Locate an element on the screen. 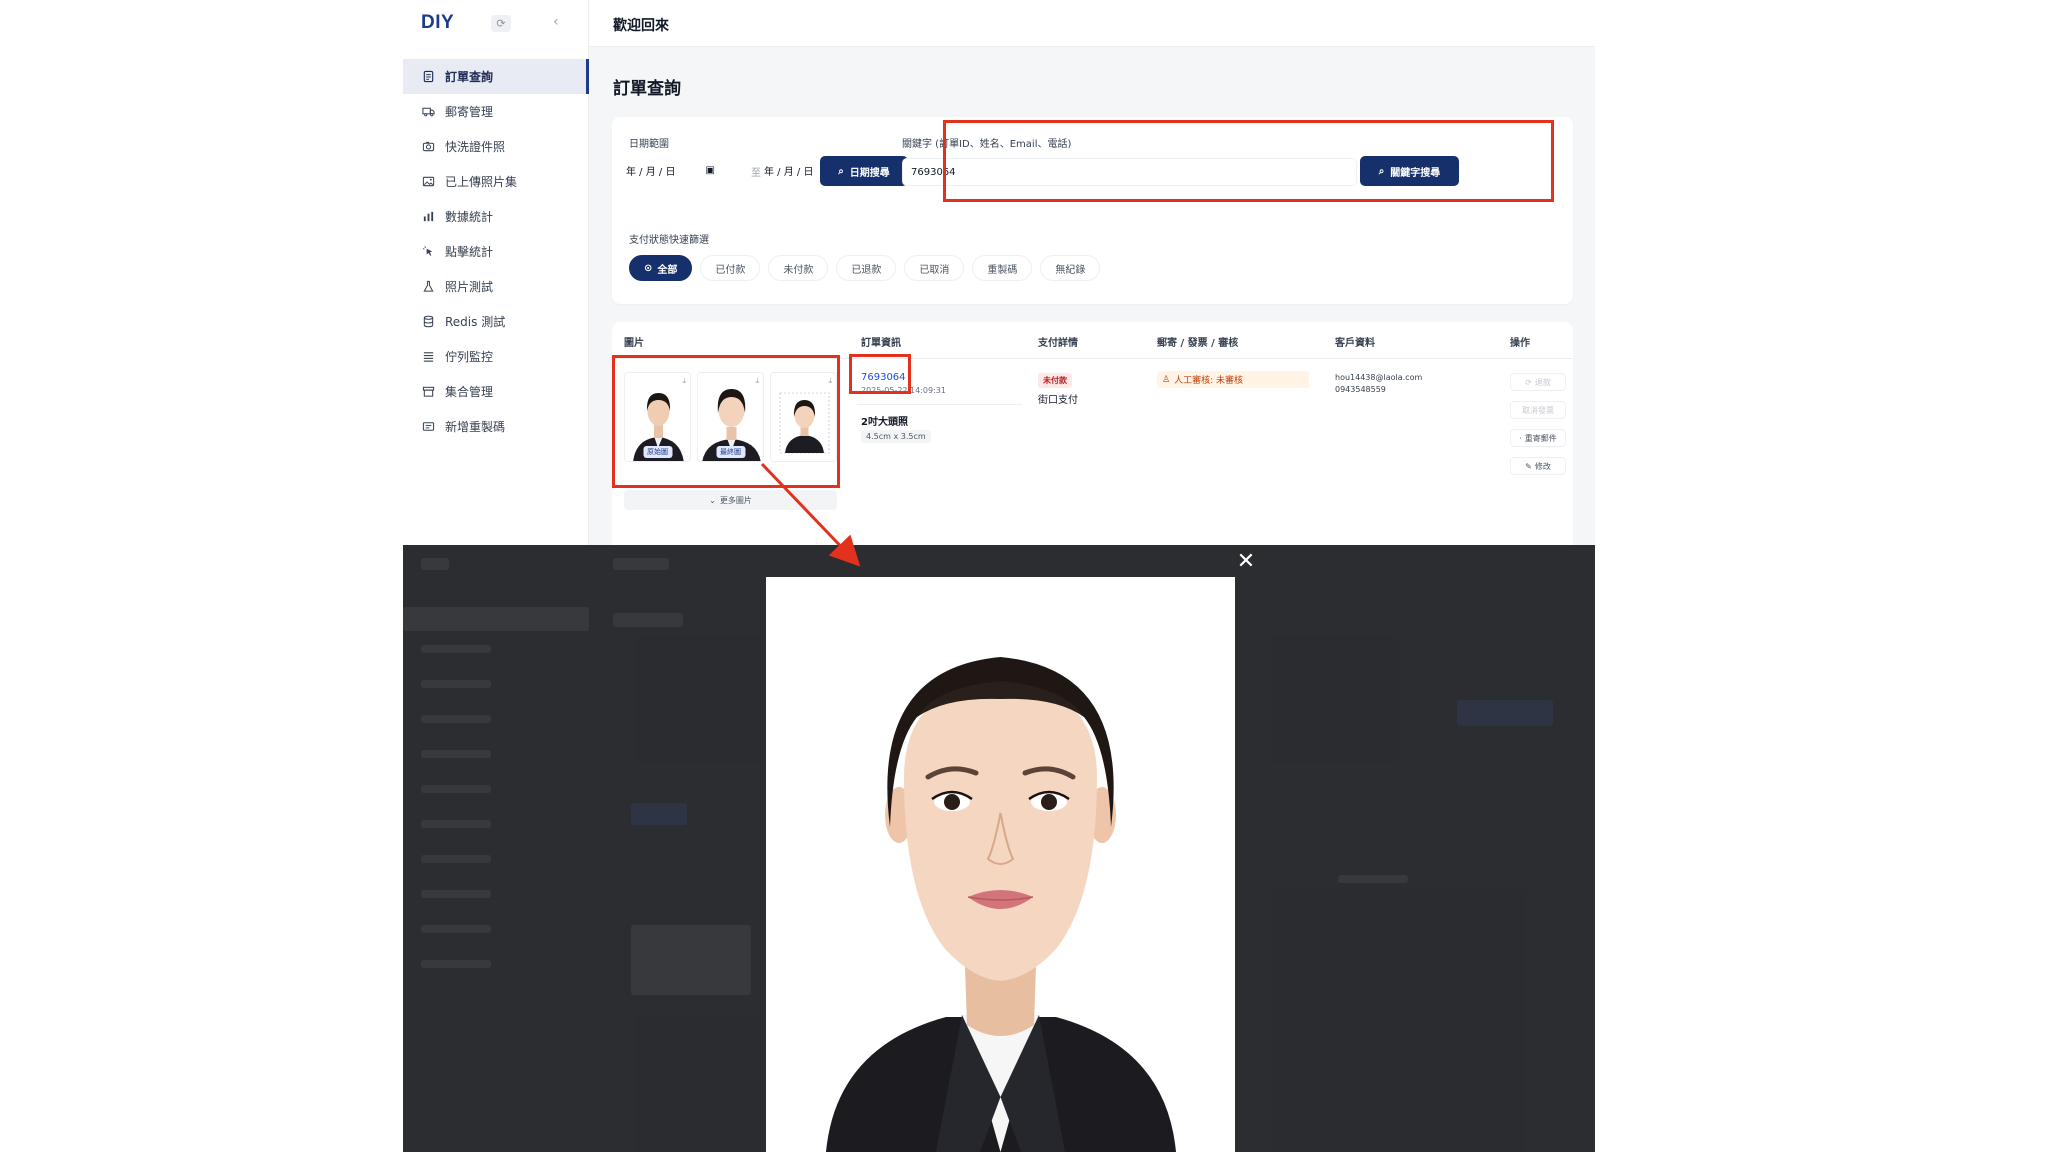 The height and width of the screenshot is (1152, 2048). pointer-icon is located at coordinates (428, 251).